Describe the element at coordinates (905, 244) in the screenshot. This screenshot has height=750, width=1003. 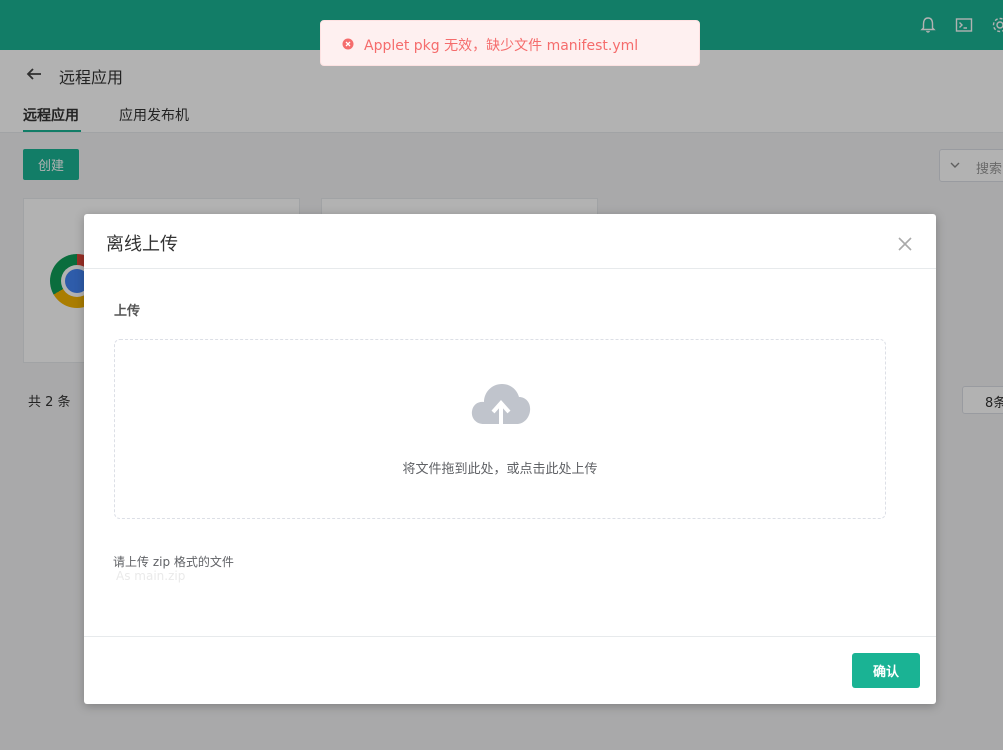
I see `close-icon` at that location.